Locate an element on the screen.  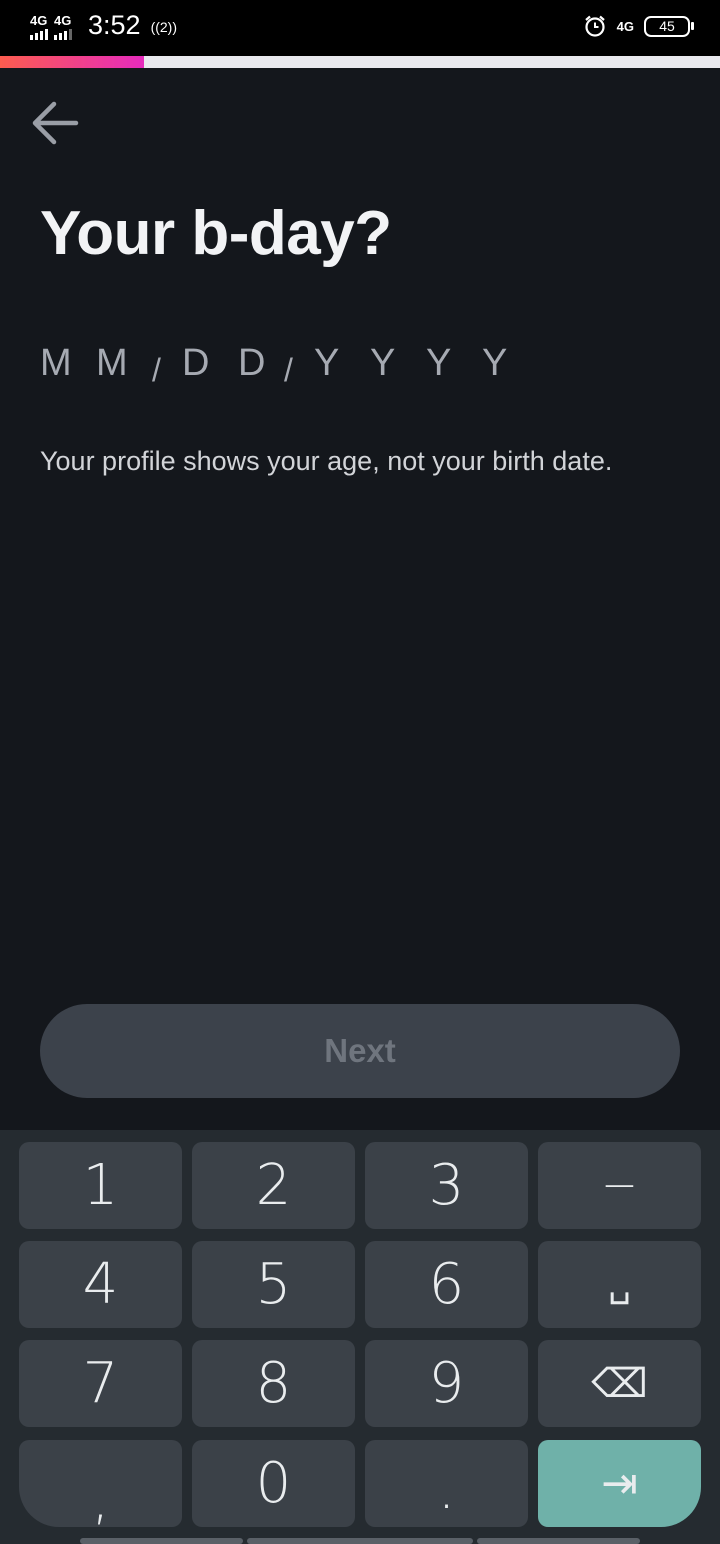
battery-icon: 45 is located at coordinates (669, 26).